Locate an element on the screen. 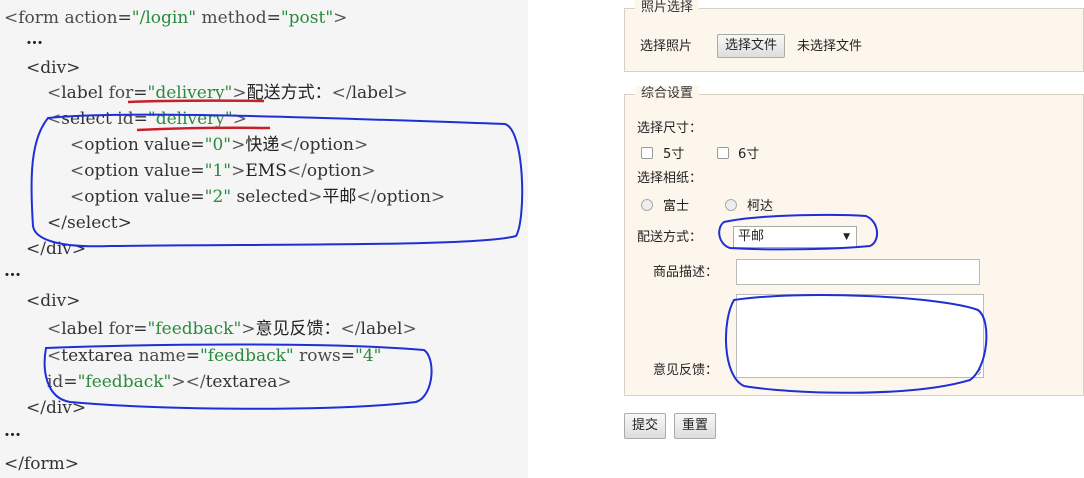  choose-file-button: 选择文件 is located at coordinates (751, 46).